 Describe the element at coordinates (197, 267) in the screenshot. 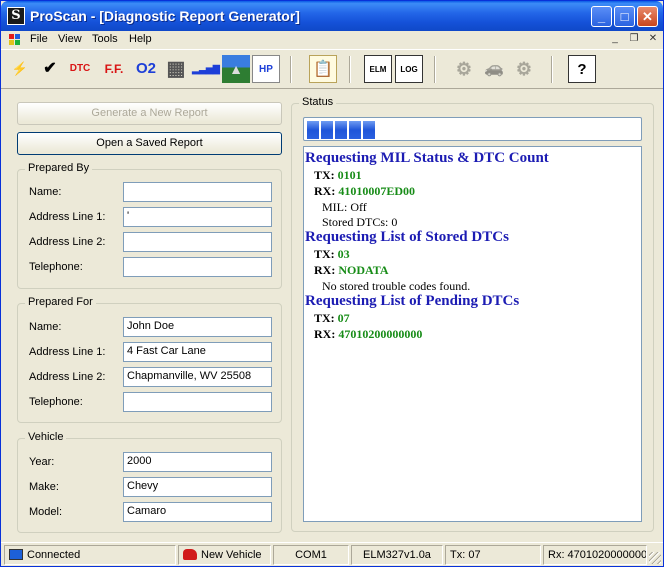

I see `prepared-by-telephone-field` at that location.